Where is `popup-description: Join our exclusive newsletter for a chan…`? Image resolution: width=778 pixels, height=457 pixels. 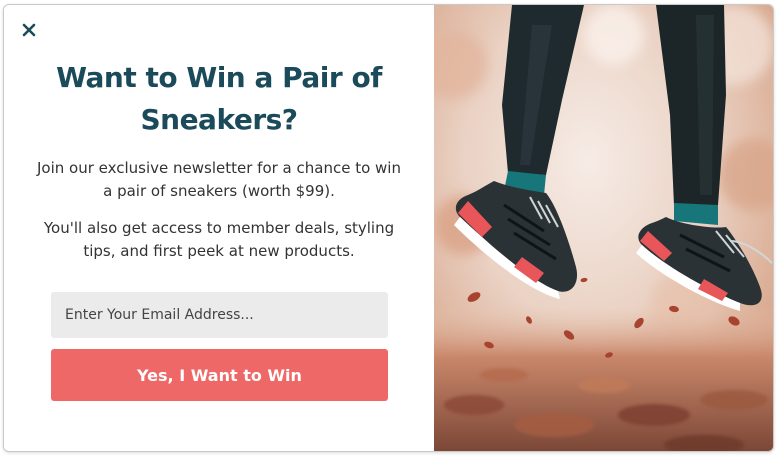 popup-description: Join our exclusive newsletter for a chan… is located at coordinates (219, 179).